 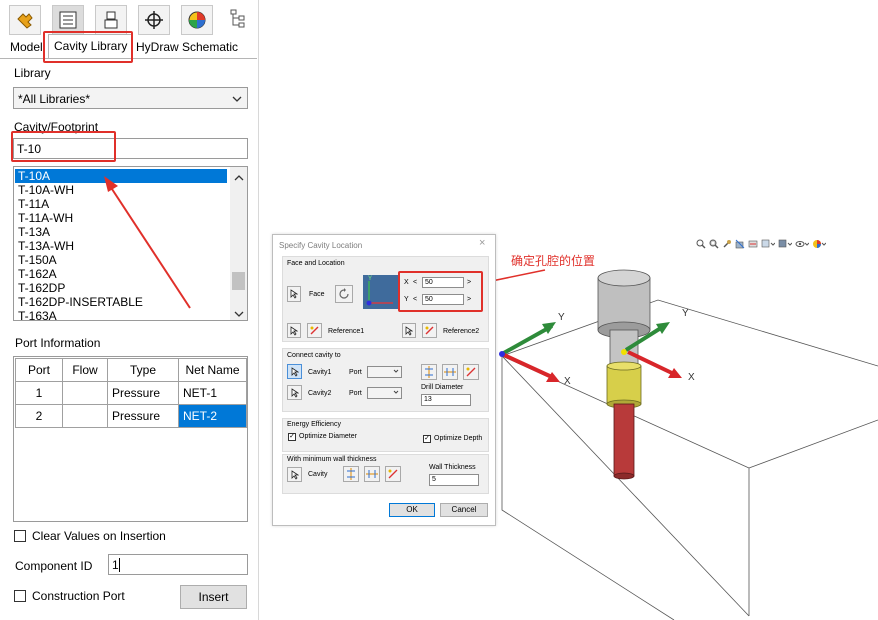 What do you see at coordinates (691, 377) in the screenshot?
I see `axis-label-x2: X` at bounding box center [691, 377].